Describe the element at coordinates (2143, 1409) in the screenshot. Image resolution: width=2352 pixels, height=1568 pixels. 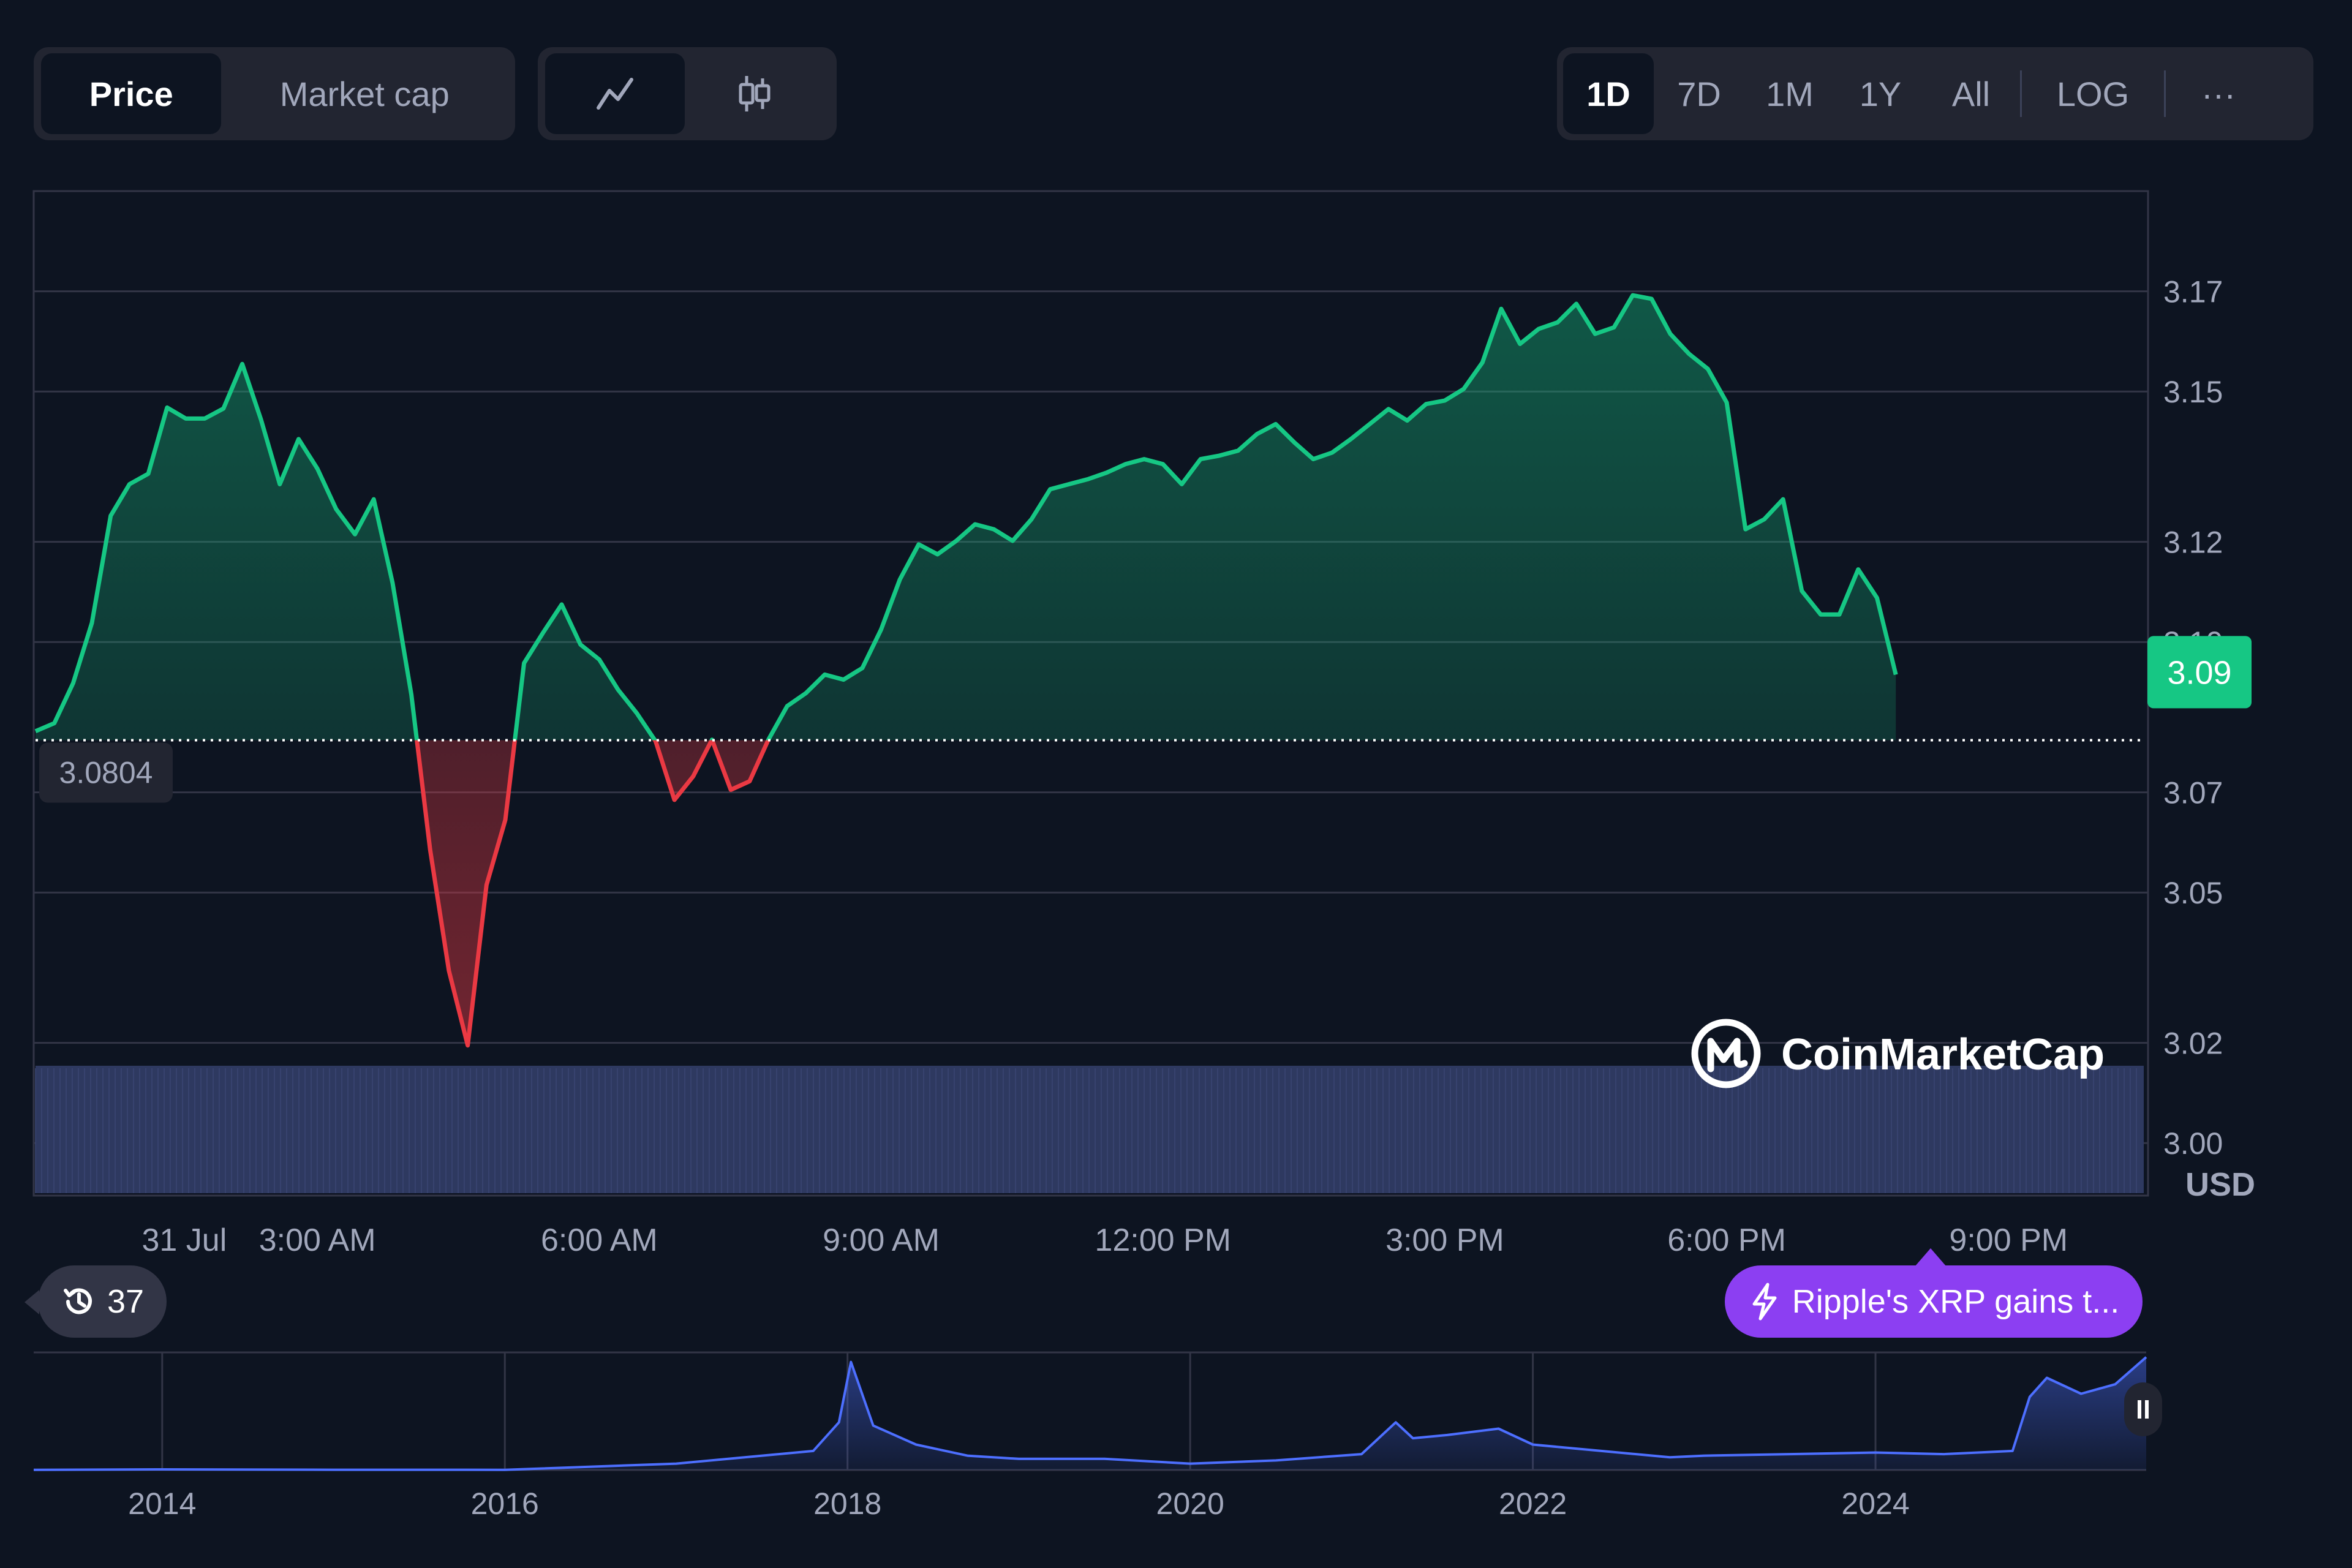
I see `overview-pause-button` at that location.